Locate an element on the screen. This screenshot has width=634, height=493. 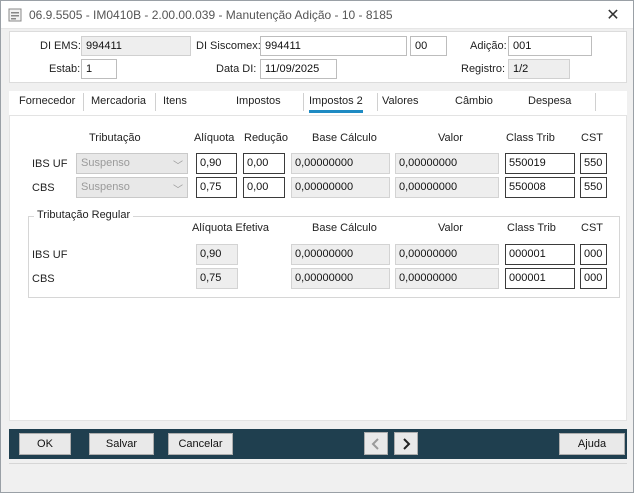
di-siscomex-field: 994411 is located at coordinates (333, 46).